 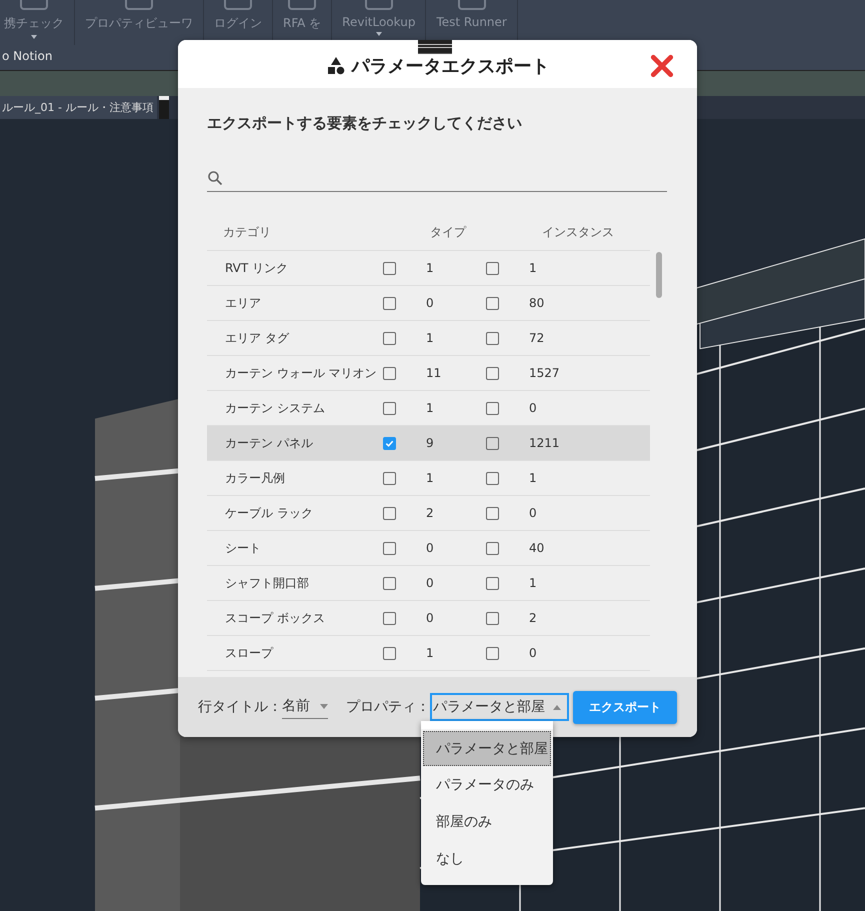 What do you see at coordinates (27, 56) in the screenshot?
I see `panel-label: o Notion` at bounding box center [27, 56].